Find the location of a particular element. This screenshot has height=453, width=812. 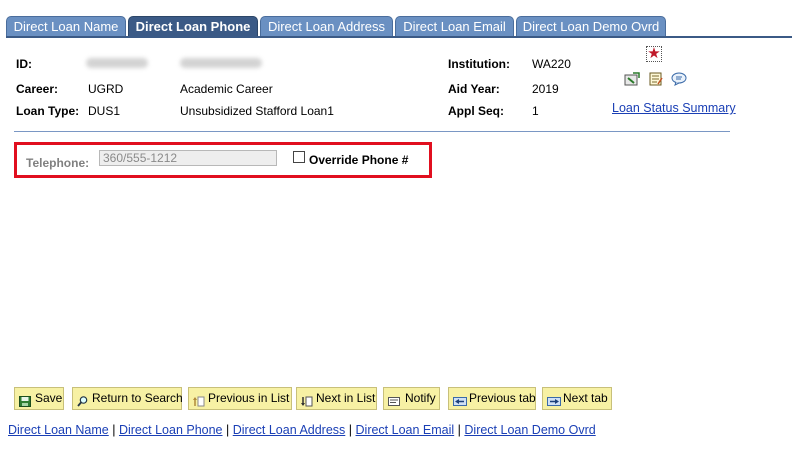

bottom-link-direct-loan-address: Direct Loan Address is located at coordinates (289, 430).